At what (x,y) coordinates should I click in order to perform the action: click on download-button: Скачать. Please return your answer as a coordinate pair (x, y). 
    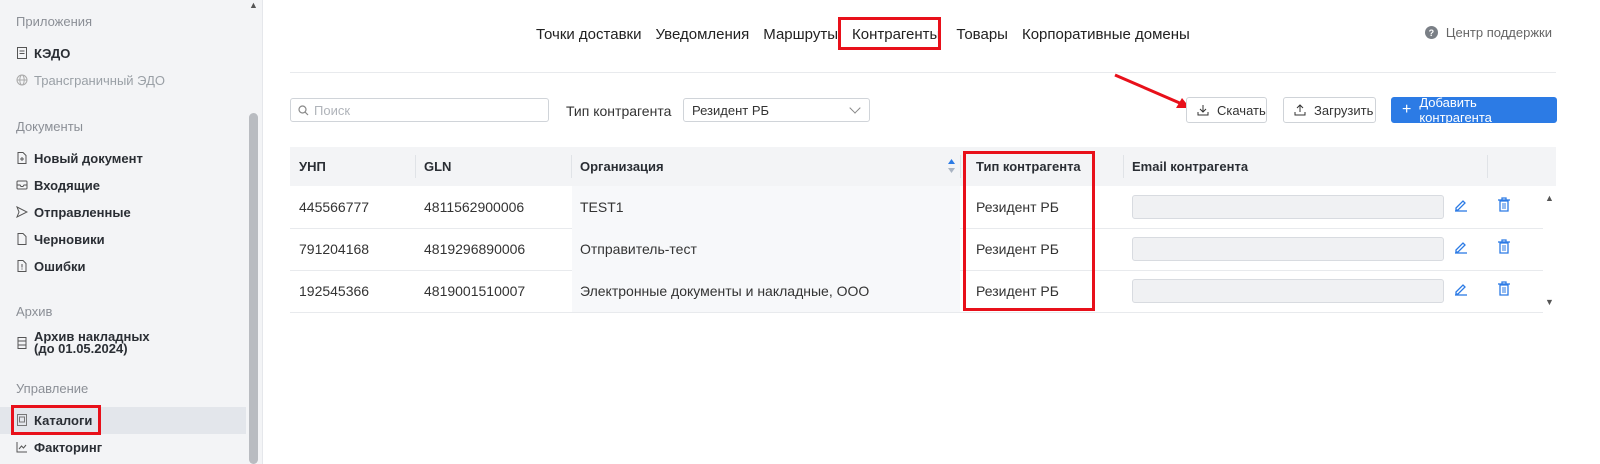
    Looking at the image, I should click on (1226, 110).